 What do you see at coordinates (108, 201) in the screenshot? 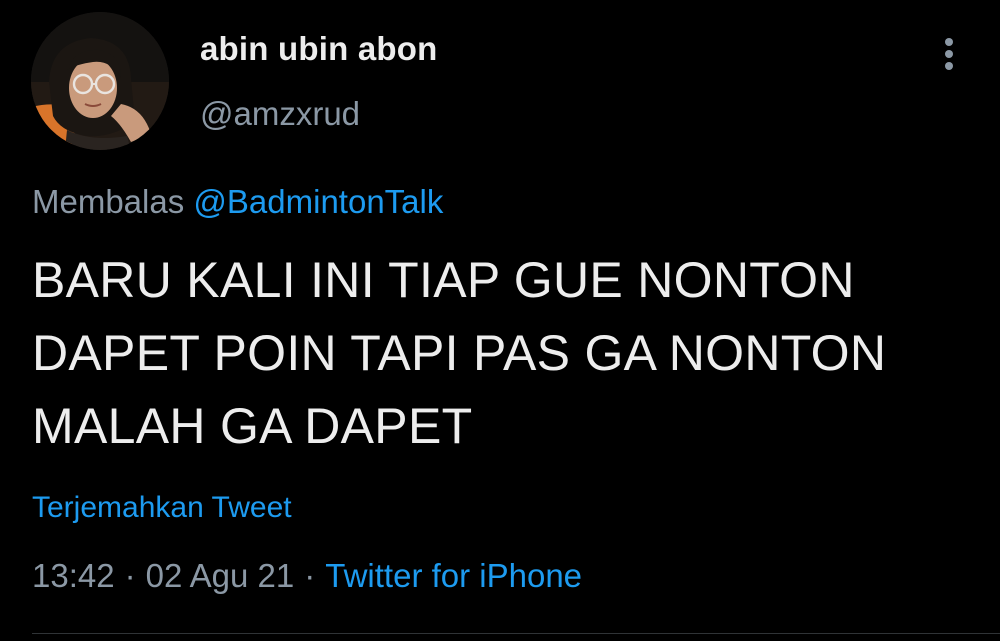
I see `reply-prefix: Membalas` at bounding box center [108, 201].